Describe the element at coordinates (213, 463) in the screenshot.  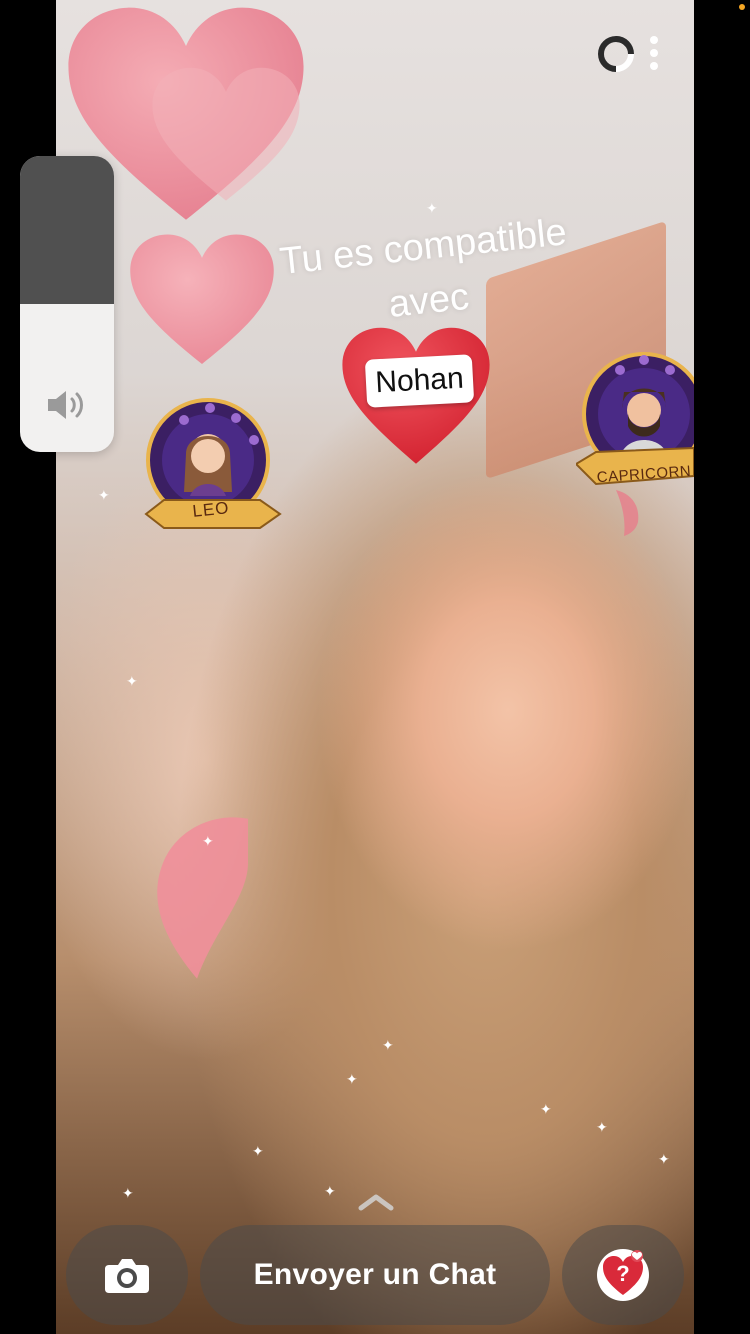
I see `leo-zodiac-badge` at that location.